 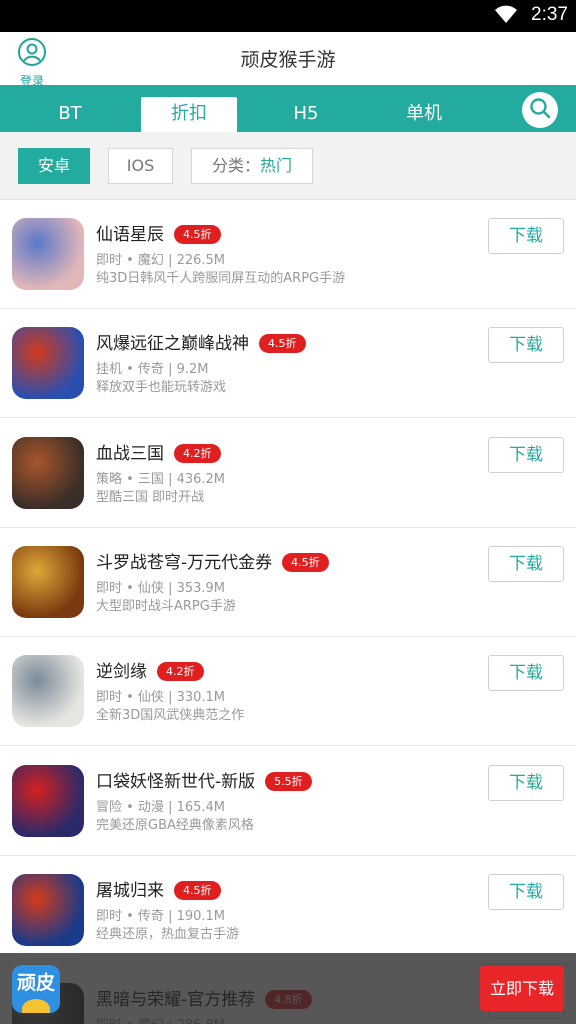 What do you see at coordinates (175, 825) in the screenshot?
I see `game-description: 完美还原GBA经典像素风格` at bounding box center [175, 825].